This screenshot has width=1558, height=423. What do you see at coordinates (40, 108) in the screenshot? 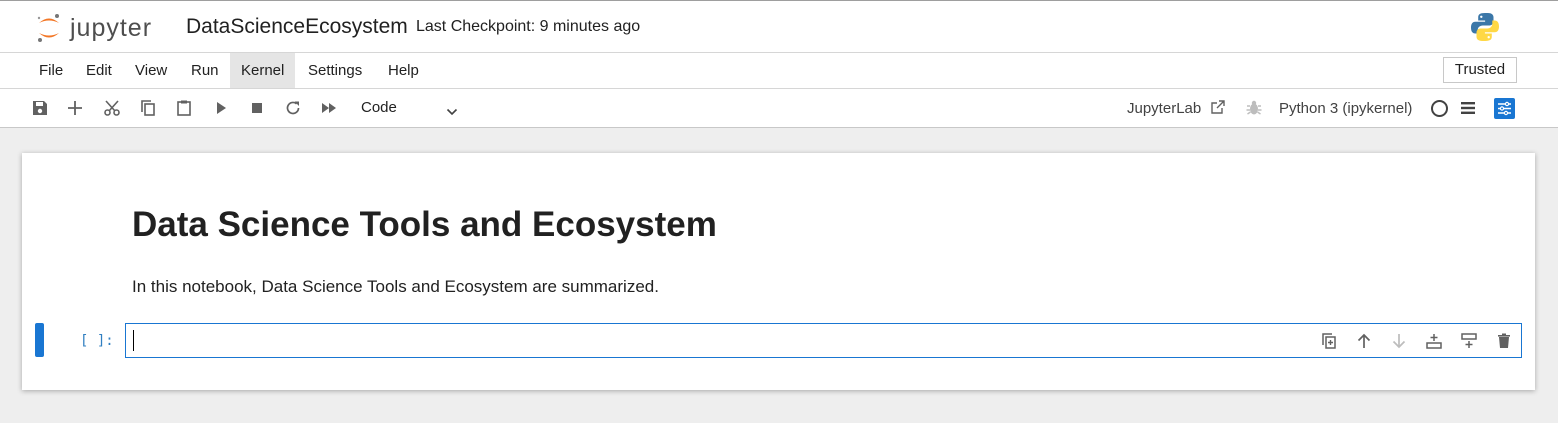
I see `save-icon` at bounding box center [40, 108].